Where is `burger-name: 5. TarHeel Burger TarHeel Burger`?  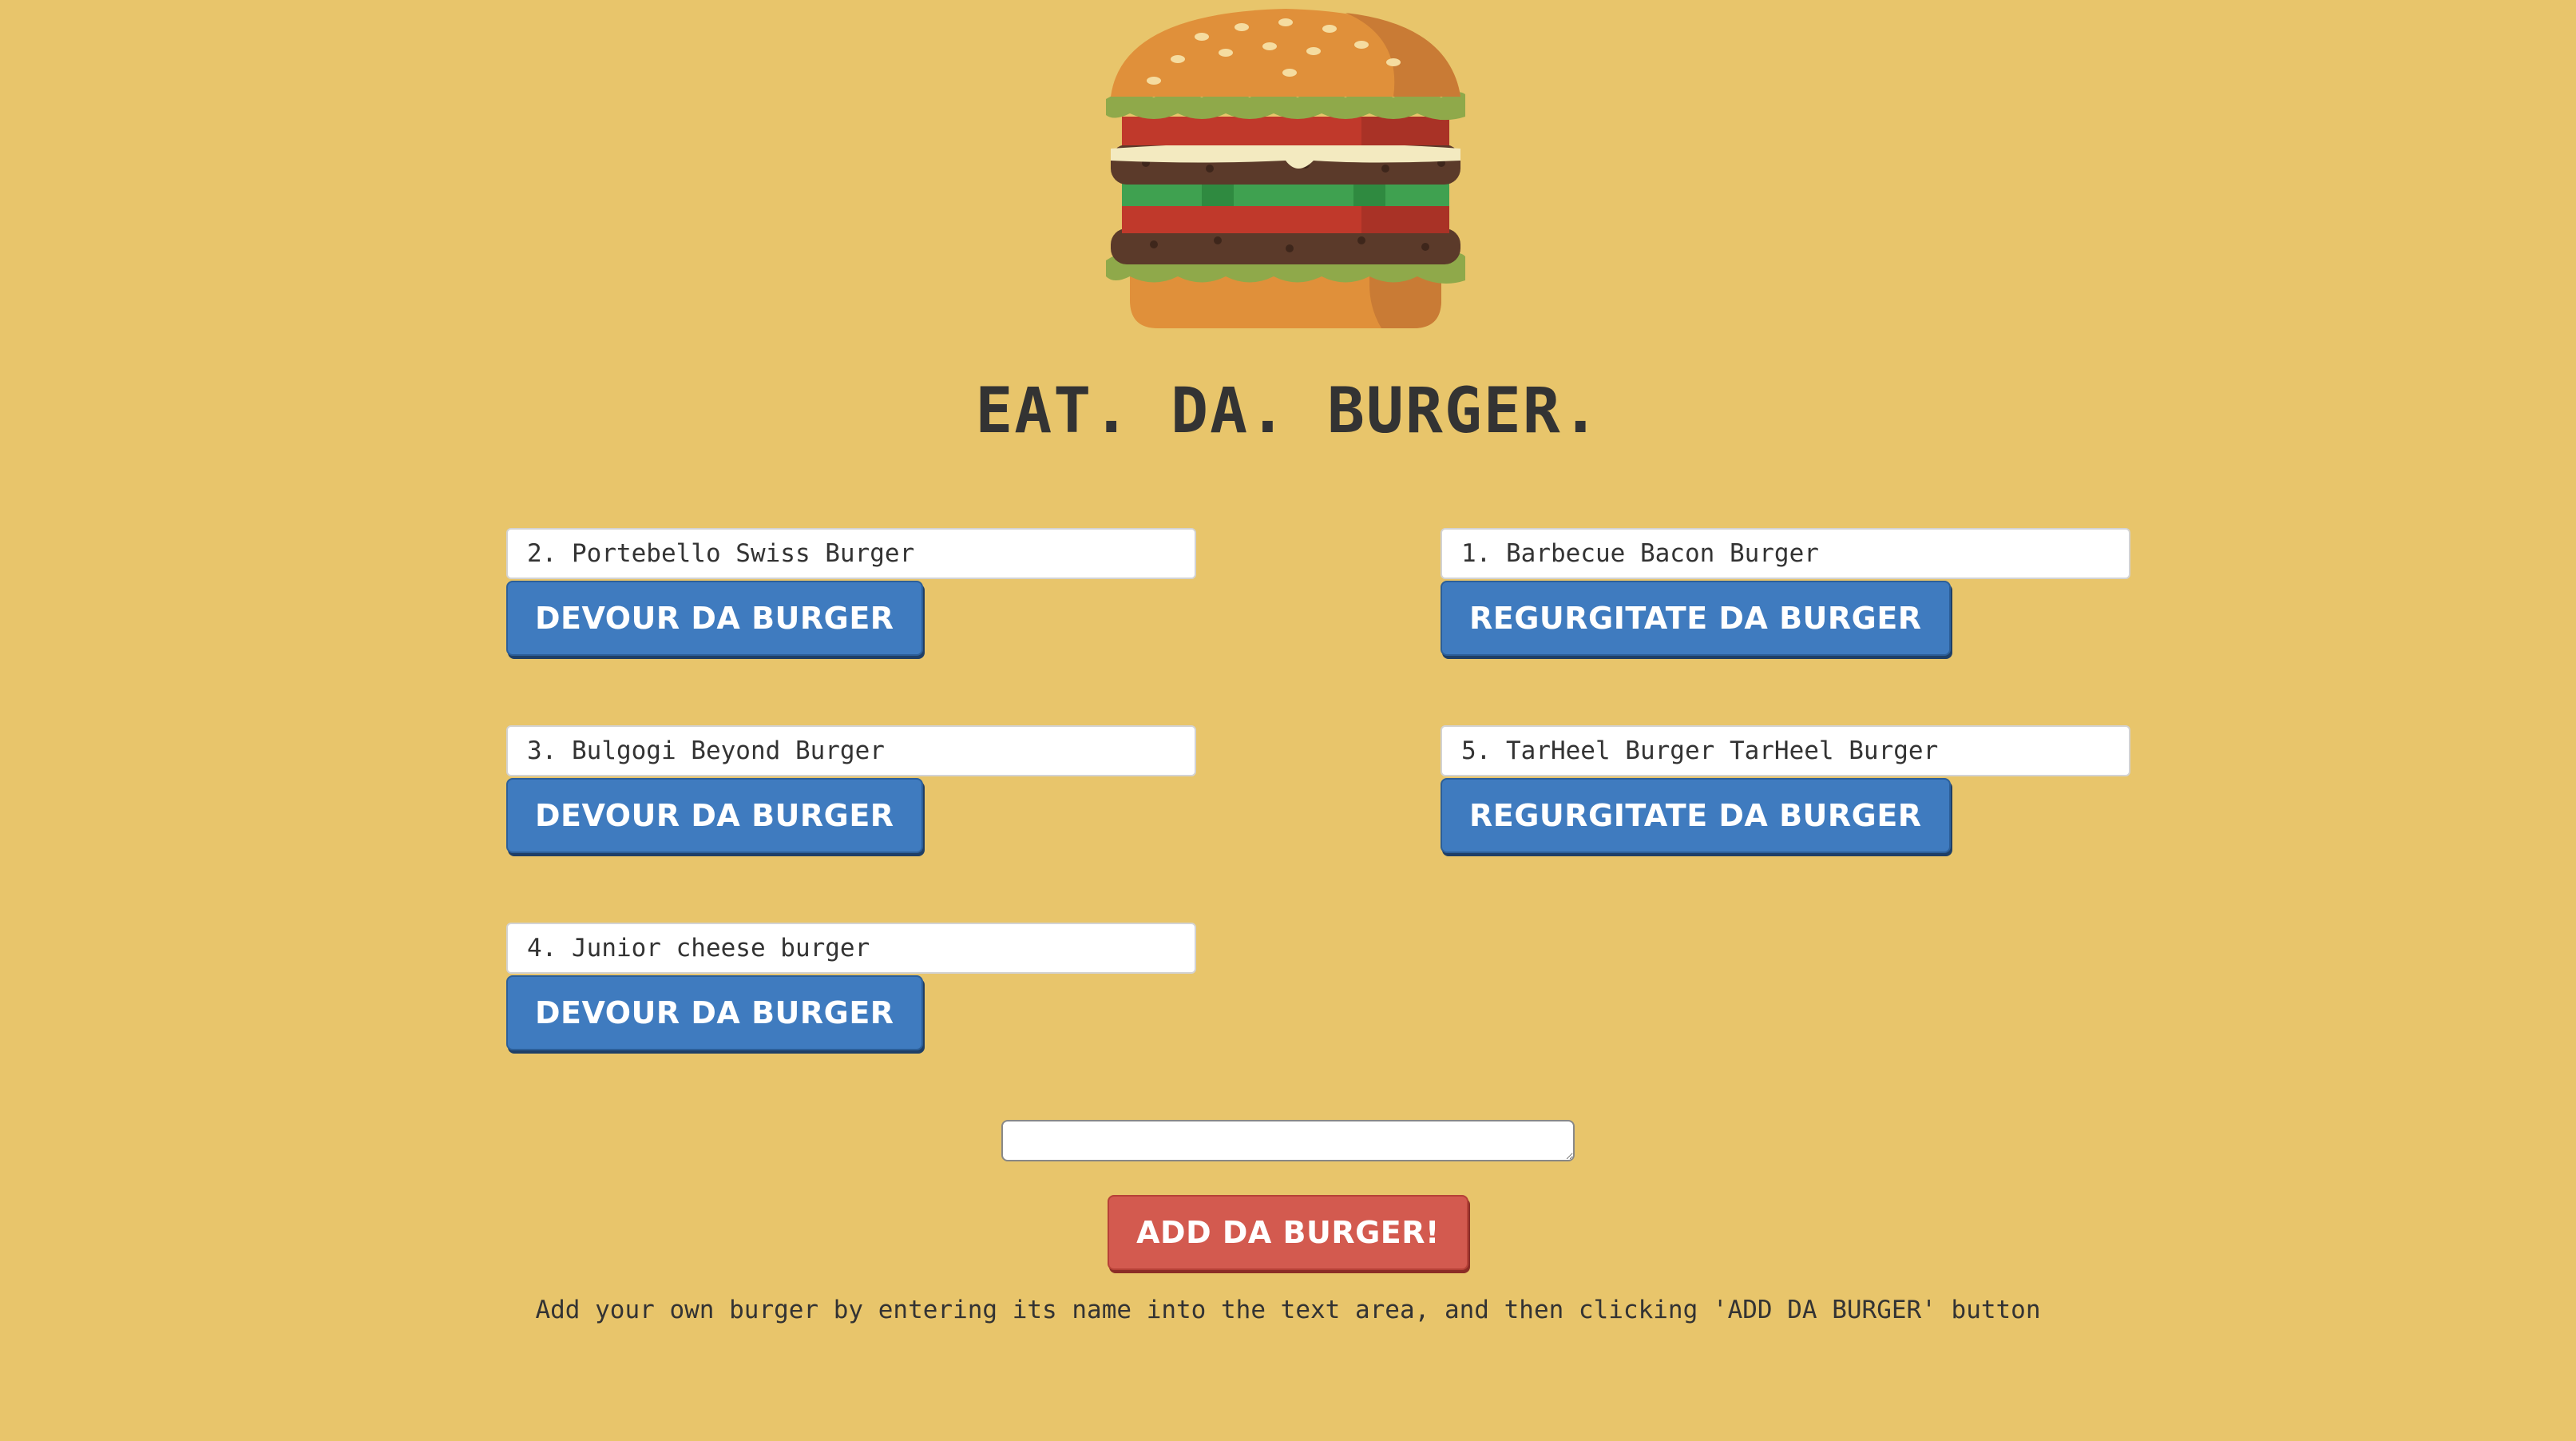 burger-name: 5. TarHeel Burger TarHeel Burger is located at coordinates (1785, 751).